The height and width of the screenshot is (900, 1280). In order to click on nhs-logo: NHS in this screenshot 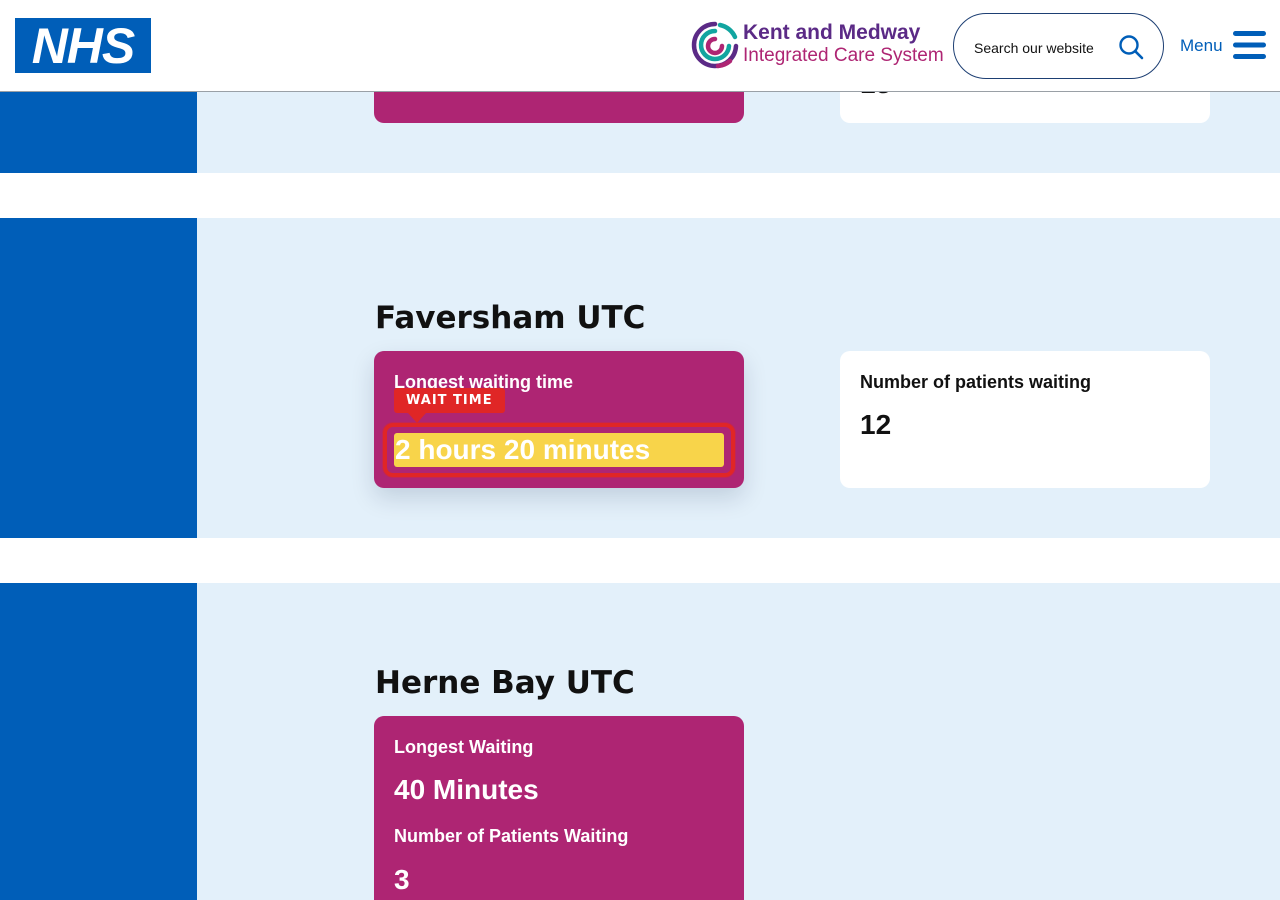, I will do `click(83, 45)`.